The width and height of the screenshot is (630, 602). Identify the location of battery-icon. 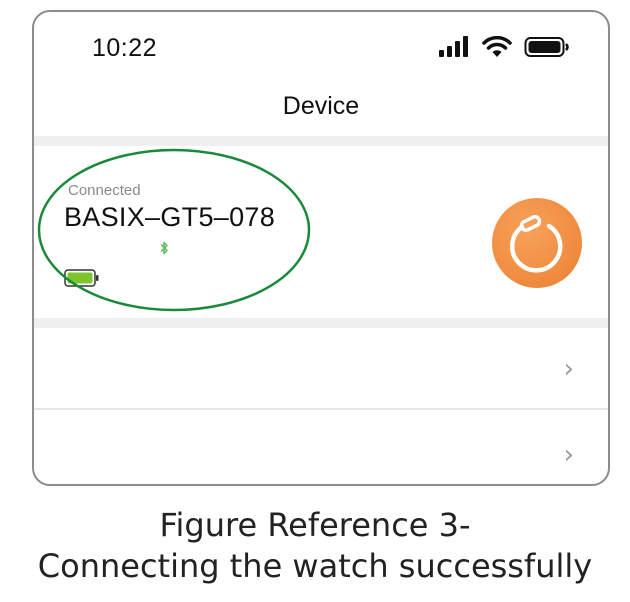
(546, 47).